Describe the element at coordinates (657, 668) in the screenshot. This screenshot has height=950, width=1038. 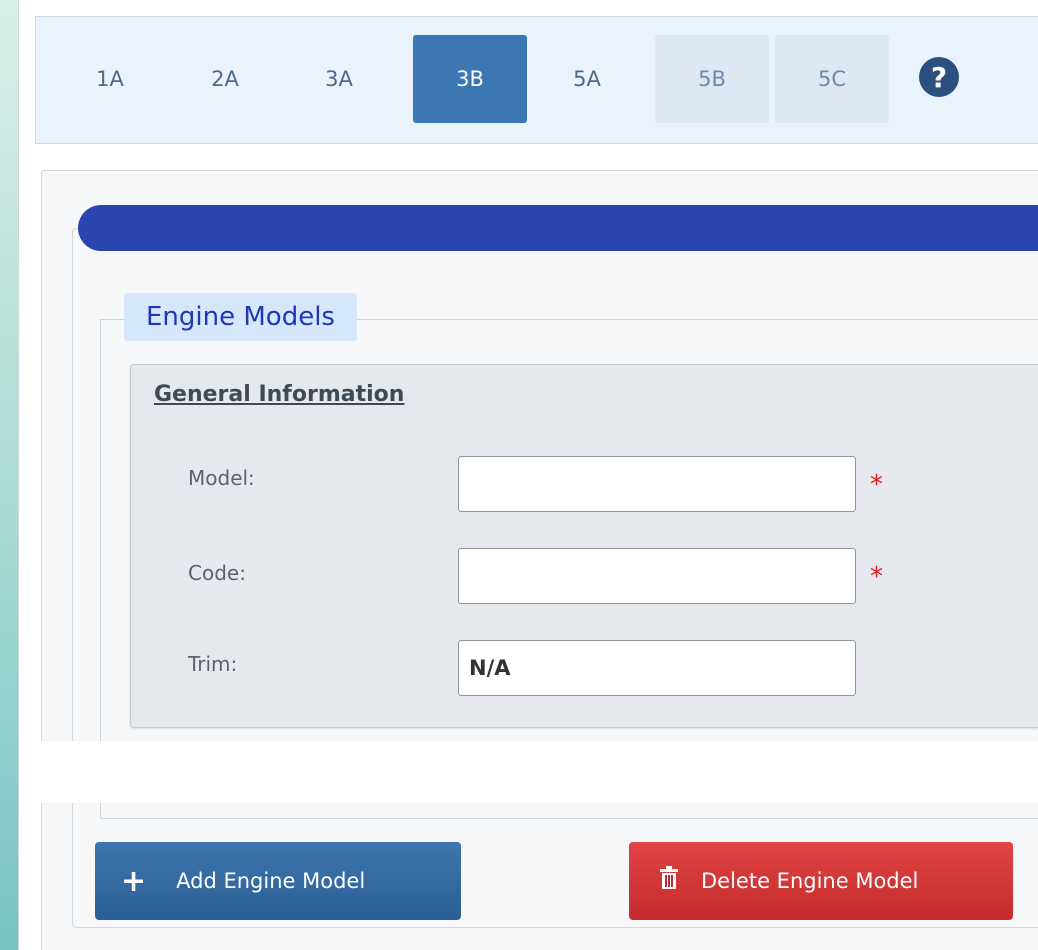
I see `trim-input: N/A` at that location.